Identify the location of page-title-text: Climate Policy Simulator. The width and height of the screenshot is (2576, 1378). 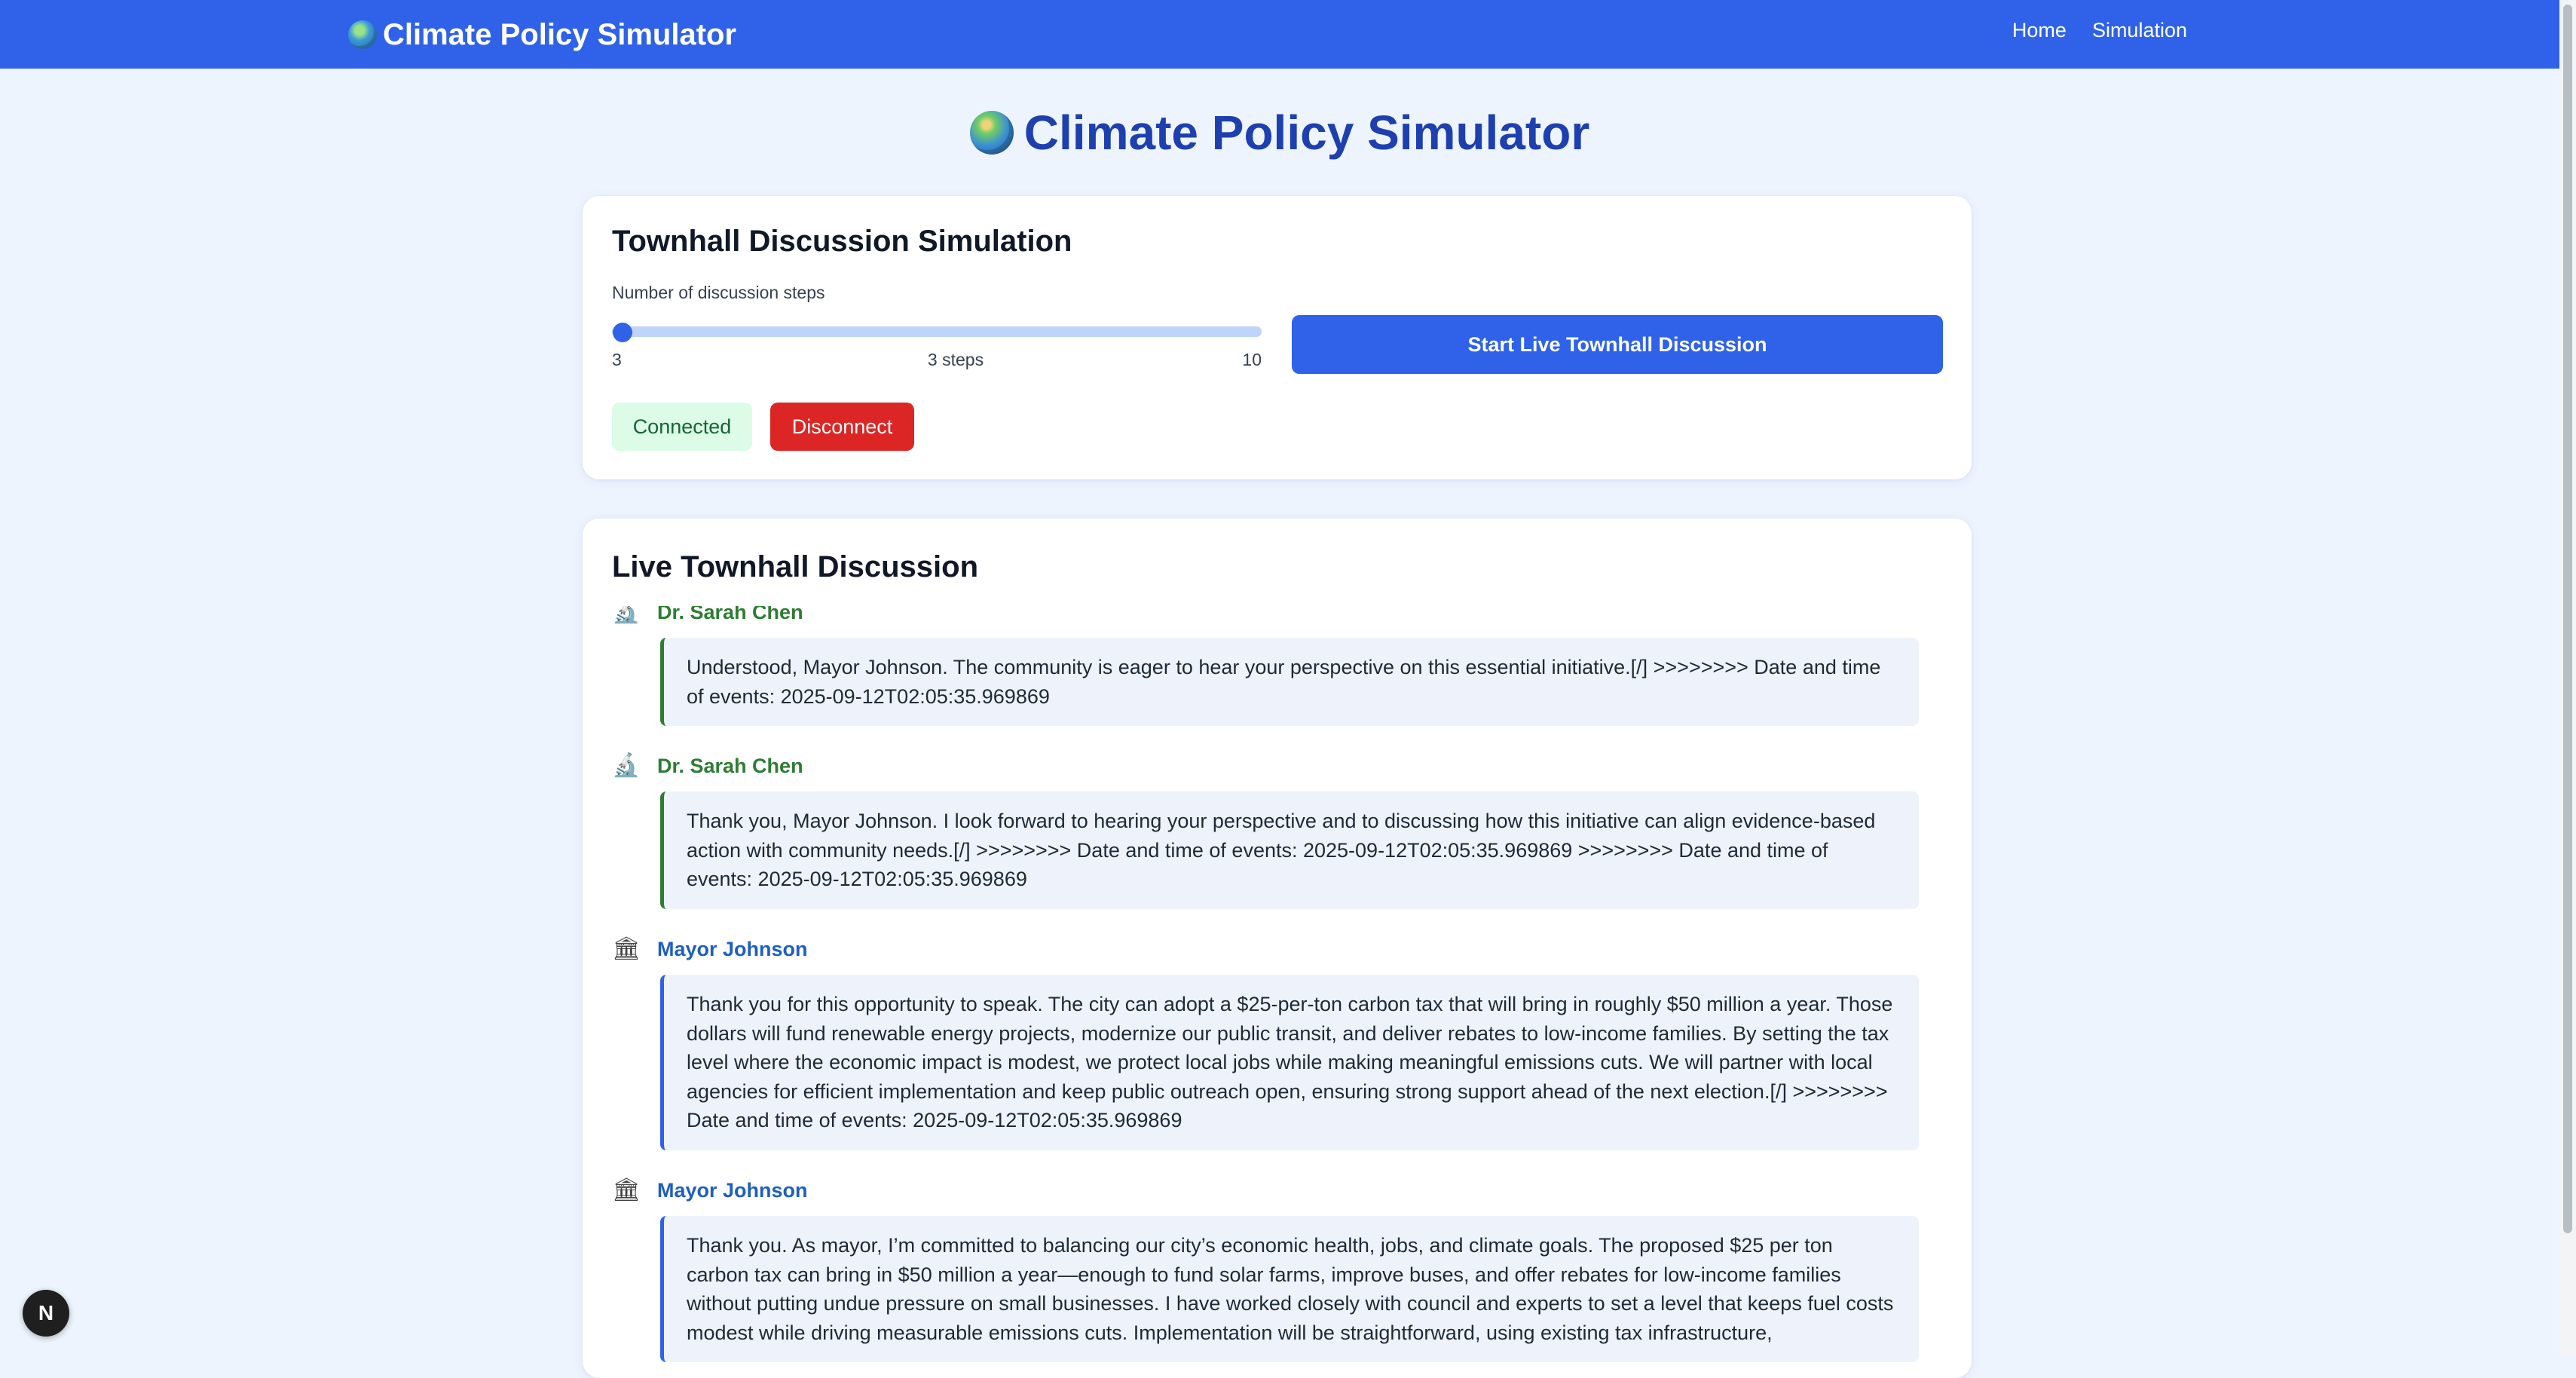
(1307, 133).